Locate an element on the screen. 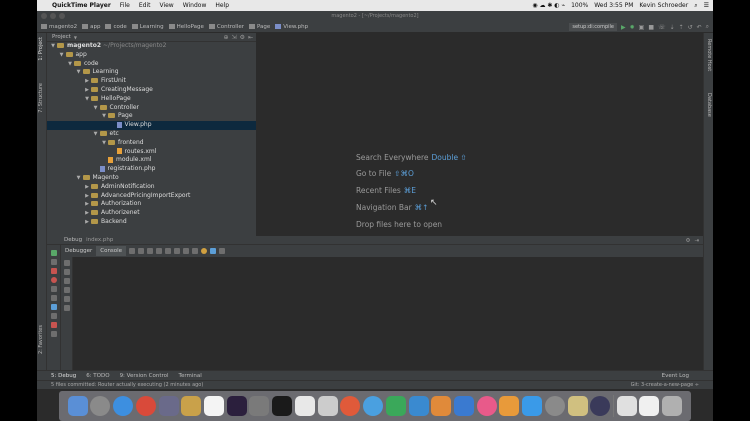  battery-level: 100% is located at coordinates (579, 5).